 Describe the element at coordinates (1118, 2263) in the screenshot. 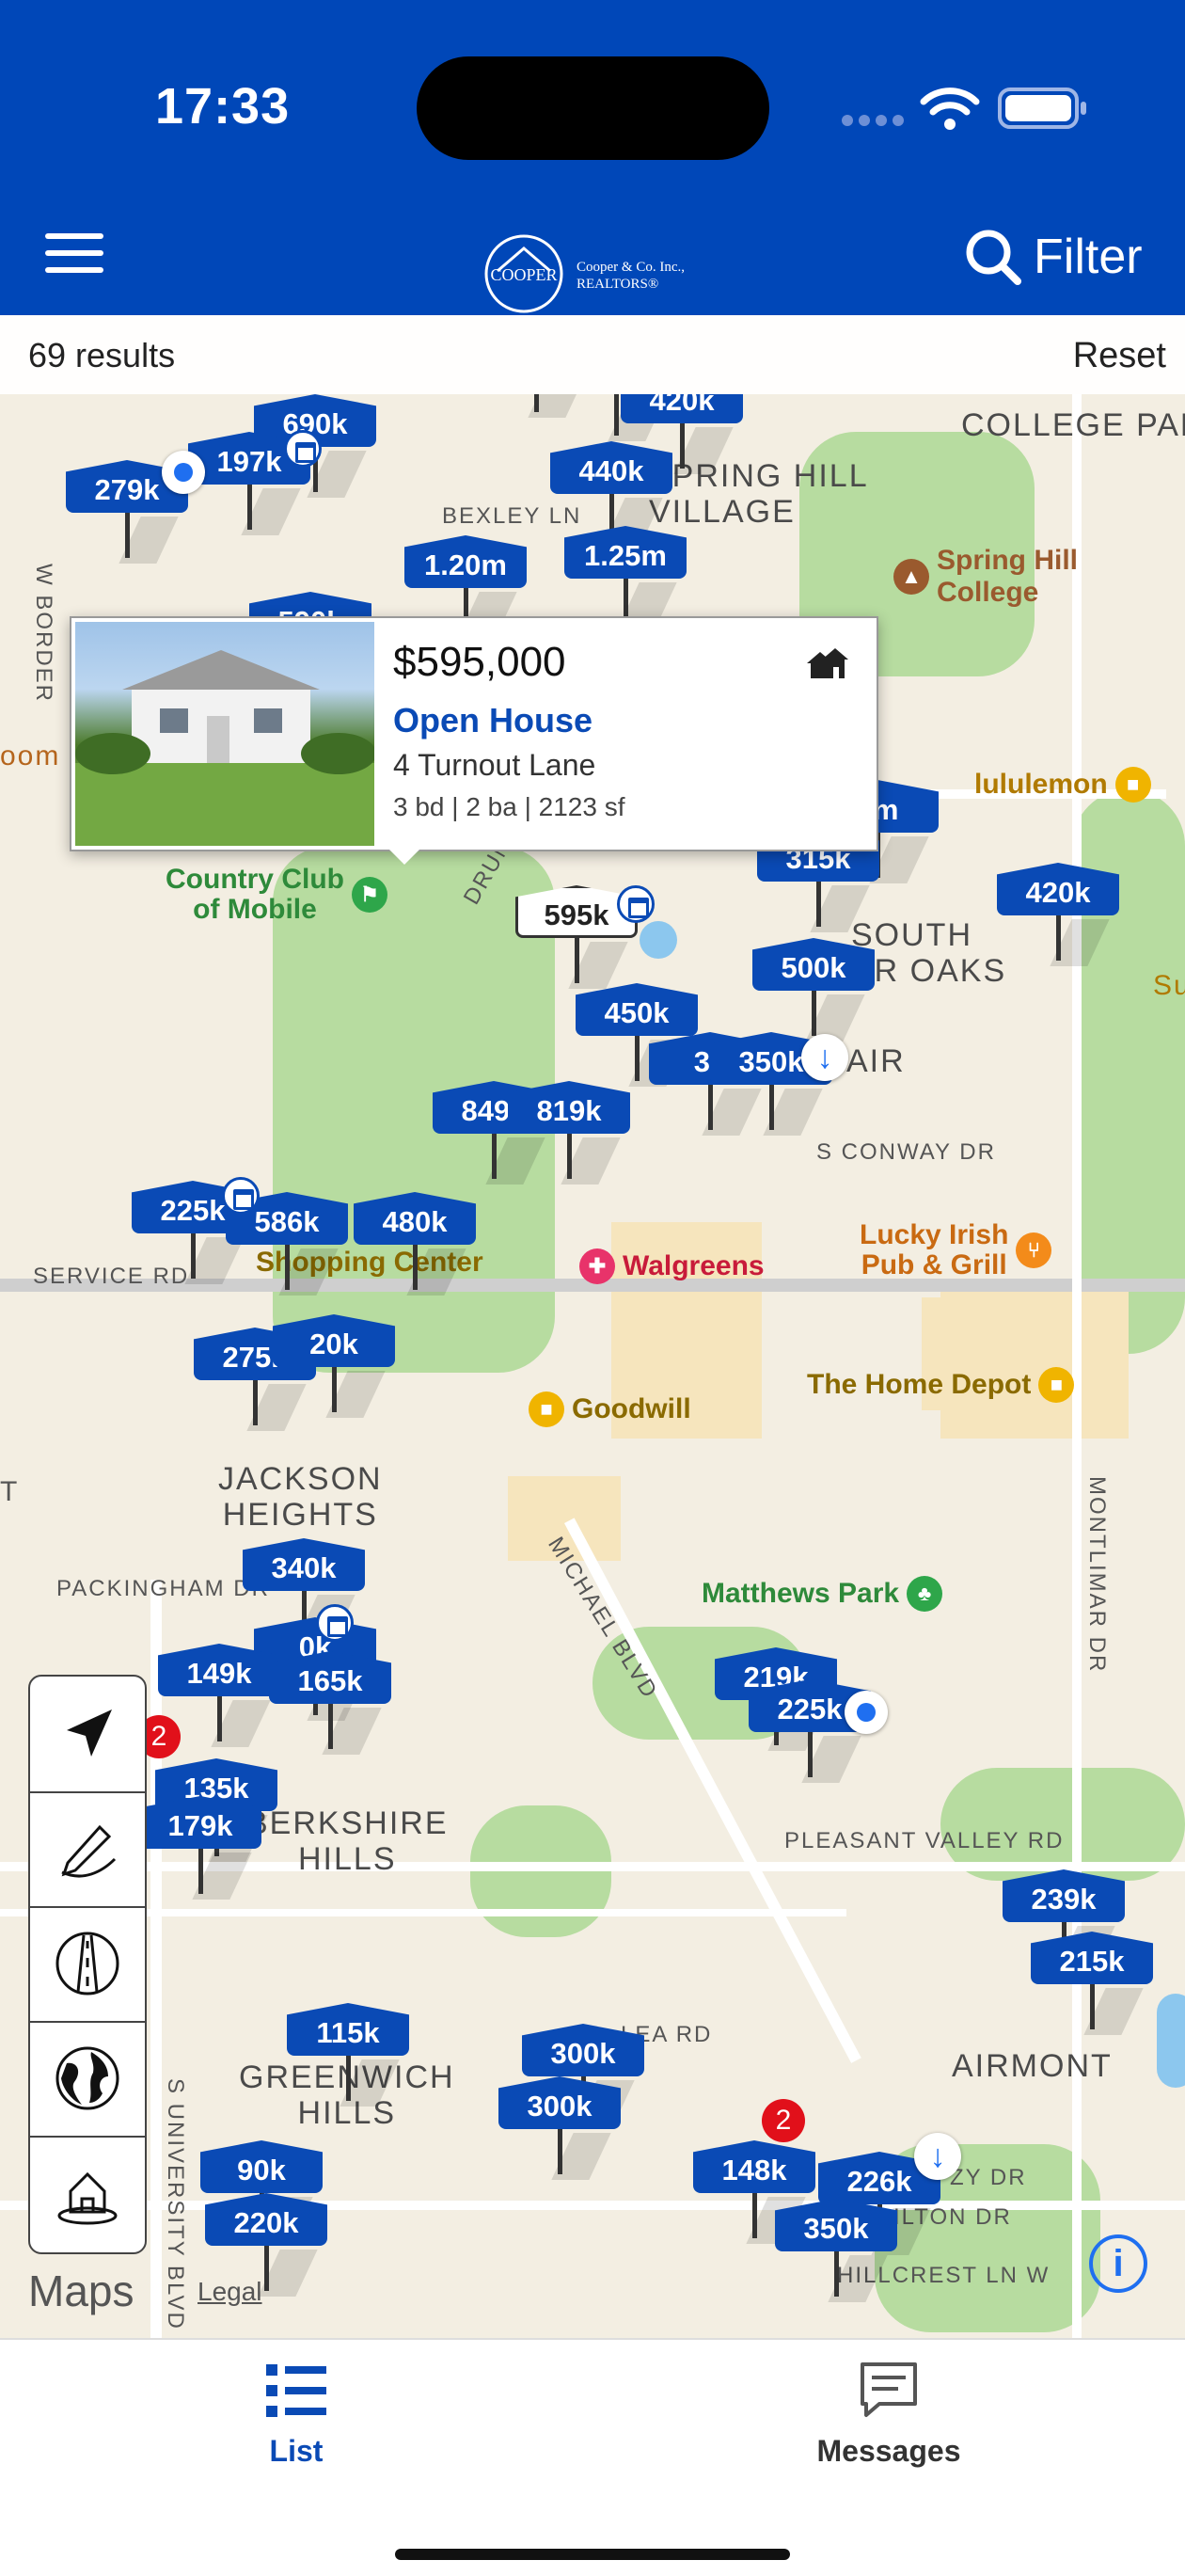

I see `info-button: i` at that location.